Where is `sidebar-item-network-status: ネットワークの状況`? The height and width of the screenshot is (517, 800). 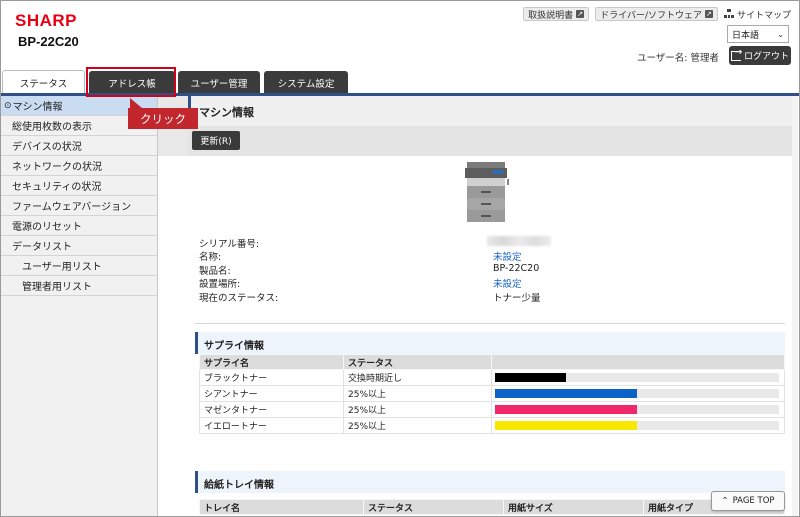
sidebar-item-network-status: ネットワークの状況 is located at coordinates (79, 166).